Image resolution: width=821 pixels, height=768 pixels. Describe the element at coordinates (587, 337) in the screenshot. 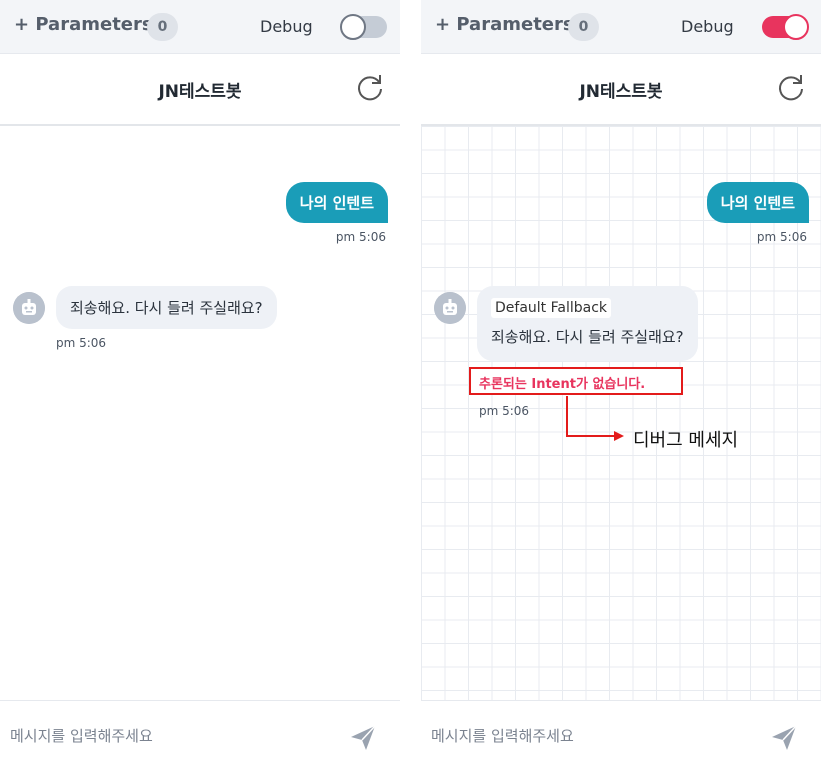

I see `bot-message-text: 죄송해요. 다시 들려 주실래요?` at that location.